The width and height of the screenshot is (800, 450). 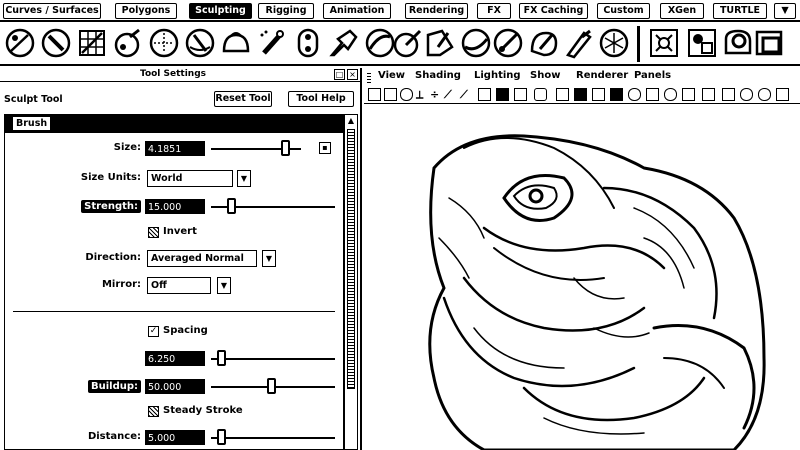 What do you see at coordinates (374, 94) in the screenshot?
I see `select-camera-icon` at bounding box center [374, 94].